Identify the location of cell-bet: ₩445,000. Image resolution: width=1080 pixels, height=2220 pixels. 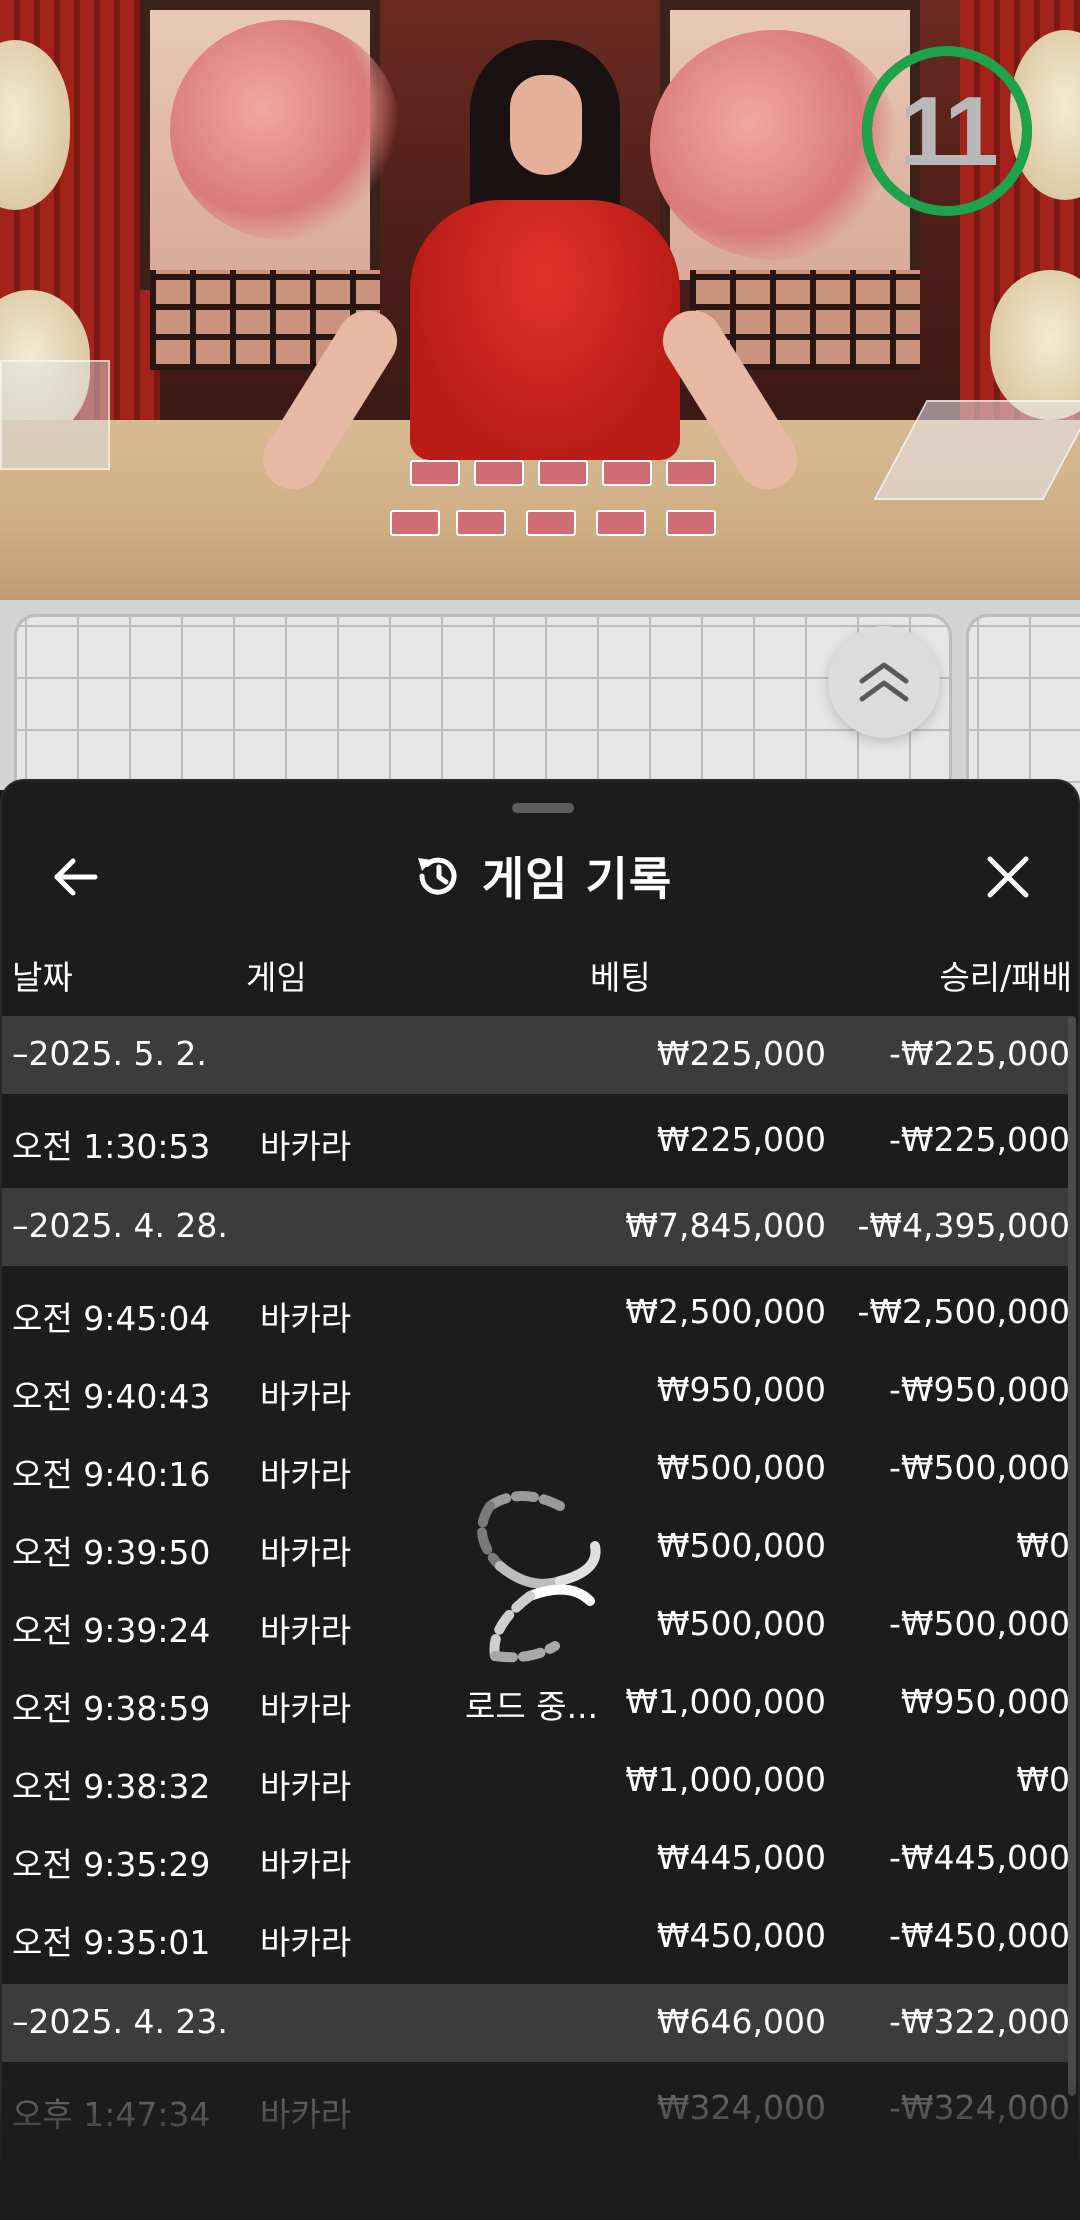
(741, 1857).